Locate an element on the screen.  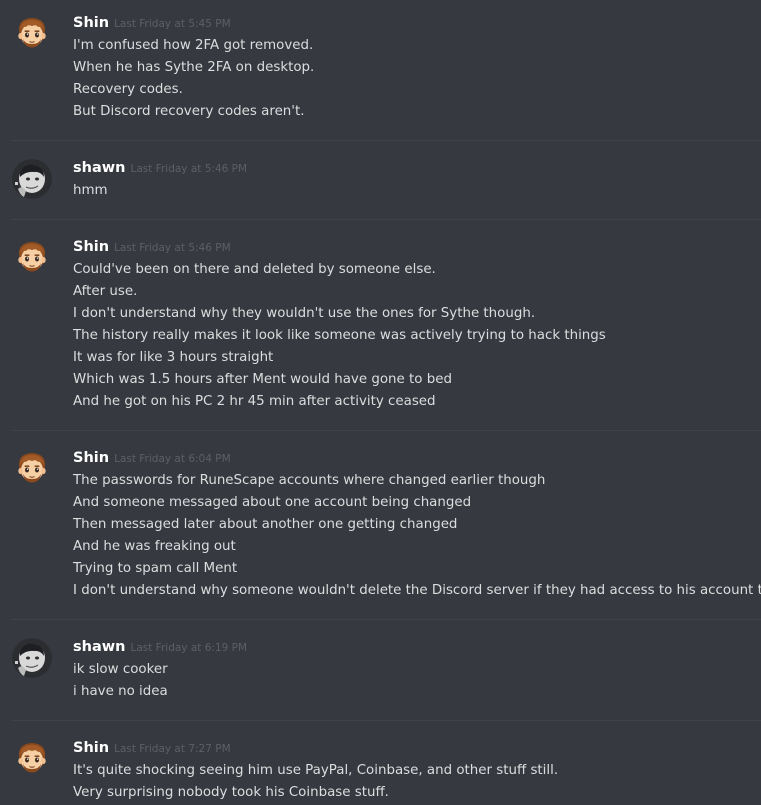
message-header: Shin Last Friday at 5:45 PM is located at coordinates (152, 23).